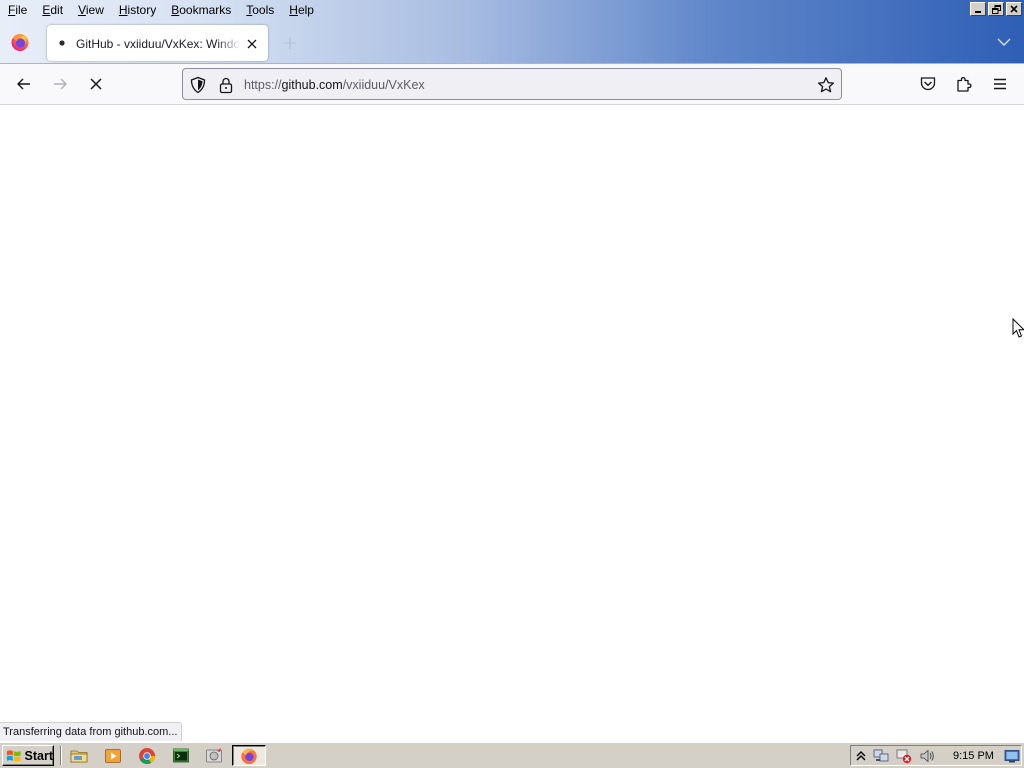  Describe the element at coordinates (137, 10) in the screenshot. I see `menu-history: History` at that location.